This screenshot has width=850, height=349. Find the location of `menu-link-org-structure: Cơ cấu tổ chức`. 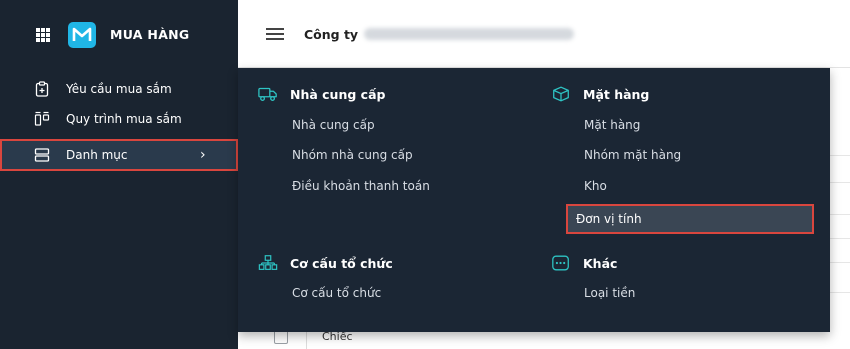

menu-link-org-structure: Cơ cấu tổ chức is located at coordinates (336, 293).